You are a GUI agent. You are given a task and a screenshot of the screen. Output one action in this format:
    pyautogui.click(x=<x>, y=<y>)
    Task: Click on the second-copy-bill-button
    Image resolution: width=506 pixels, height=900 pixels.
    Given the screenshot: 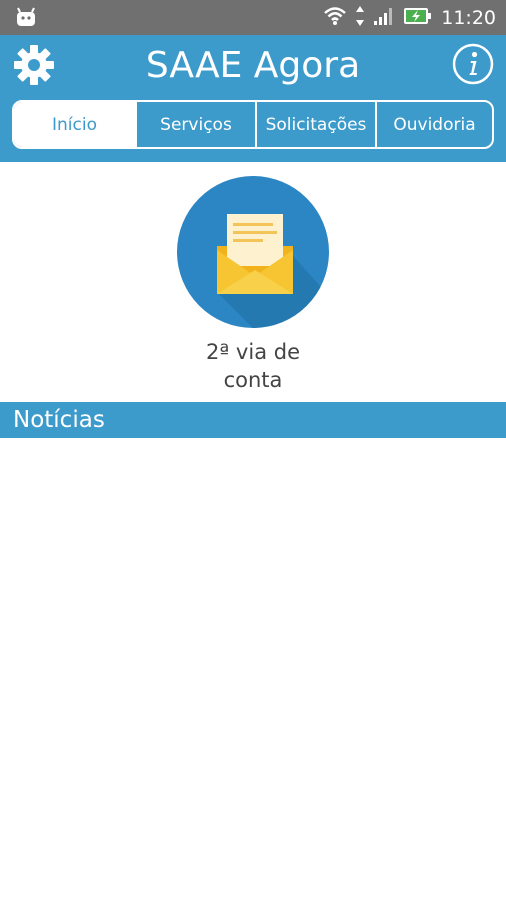 What is the action you would take?
    pyautogui.click(x=253, y=252)
    